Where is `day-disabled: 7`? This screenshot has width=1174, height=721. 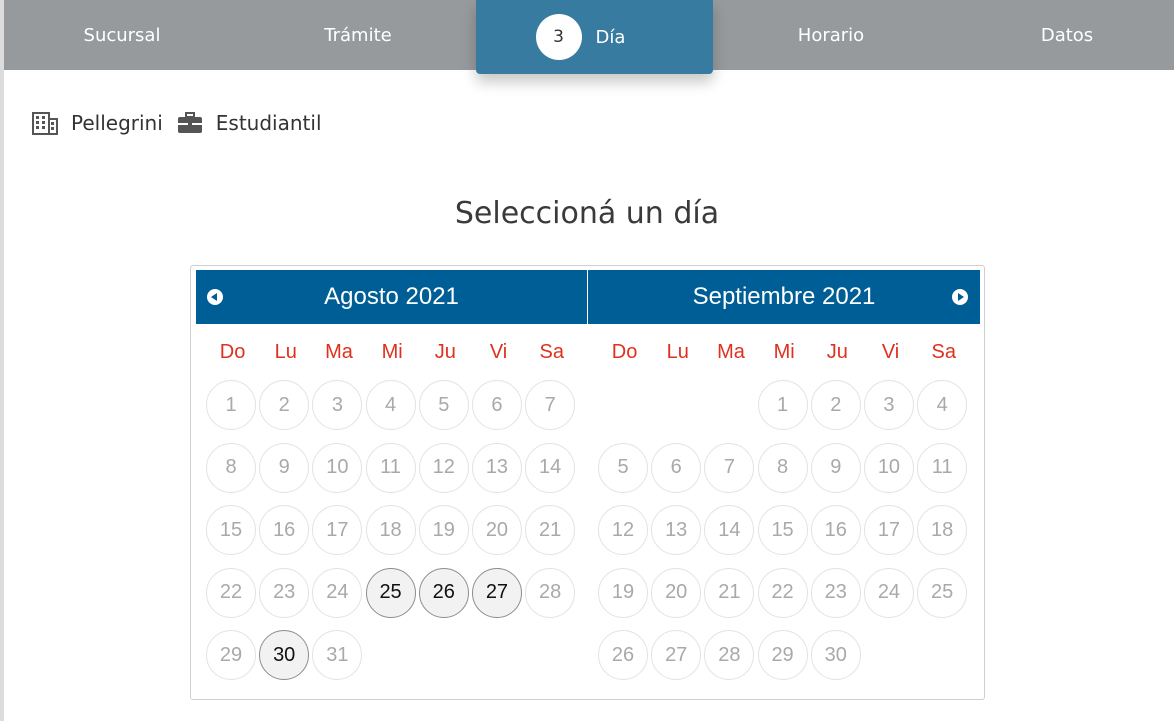 day-disabled: 7 is located at coordinates (550, 405).